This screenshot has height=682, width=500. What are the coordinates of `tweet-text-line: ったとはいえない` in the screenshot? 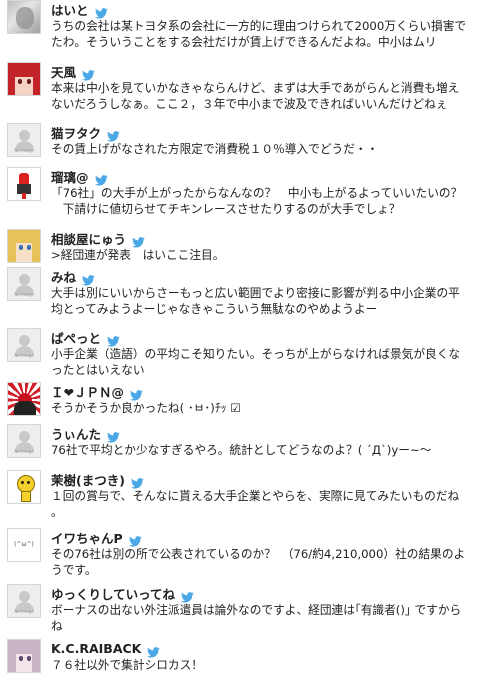 It's located at (98, 370).